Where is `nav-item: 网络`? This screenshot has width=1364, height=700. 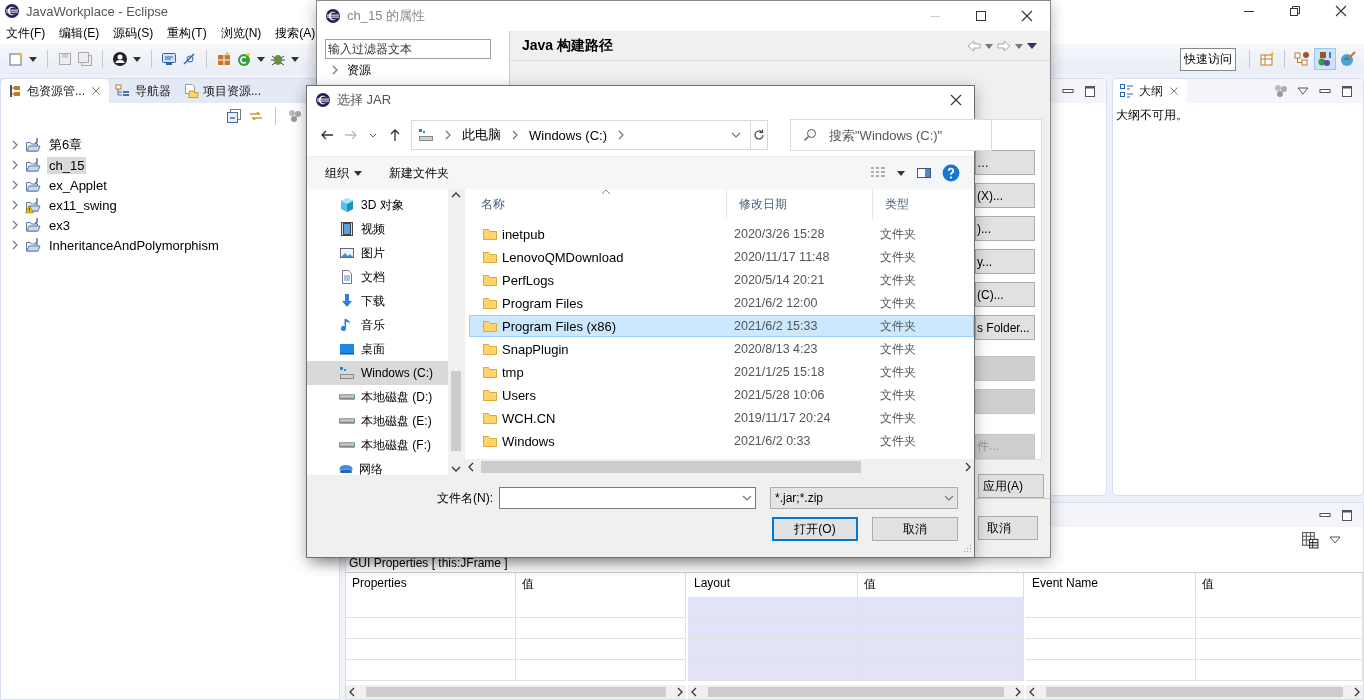 nav-item: 网络 is located at coordinates (377, 469).